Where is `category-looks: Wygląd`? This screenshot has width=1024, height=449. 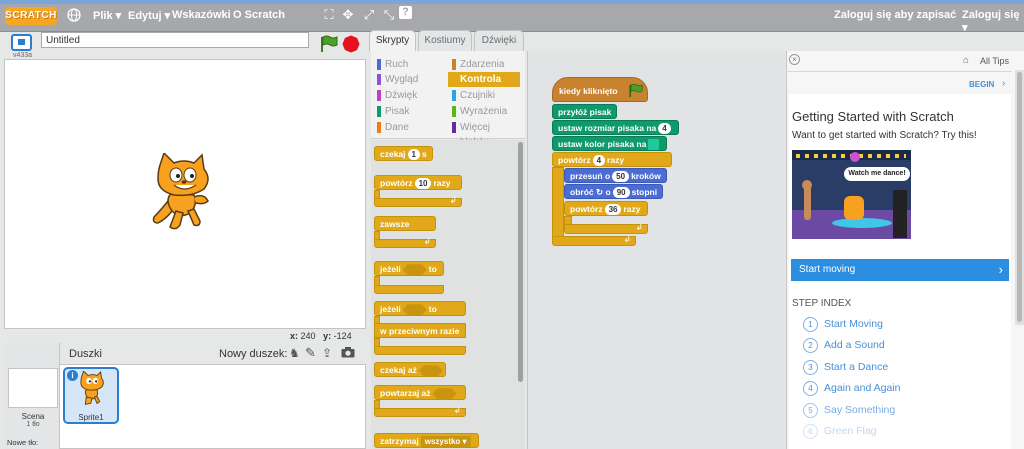
category-looks: Wygląd is located at coordinates (409, 79).